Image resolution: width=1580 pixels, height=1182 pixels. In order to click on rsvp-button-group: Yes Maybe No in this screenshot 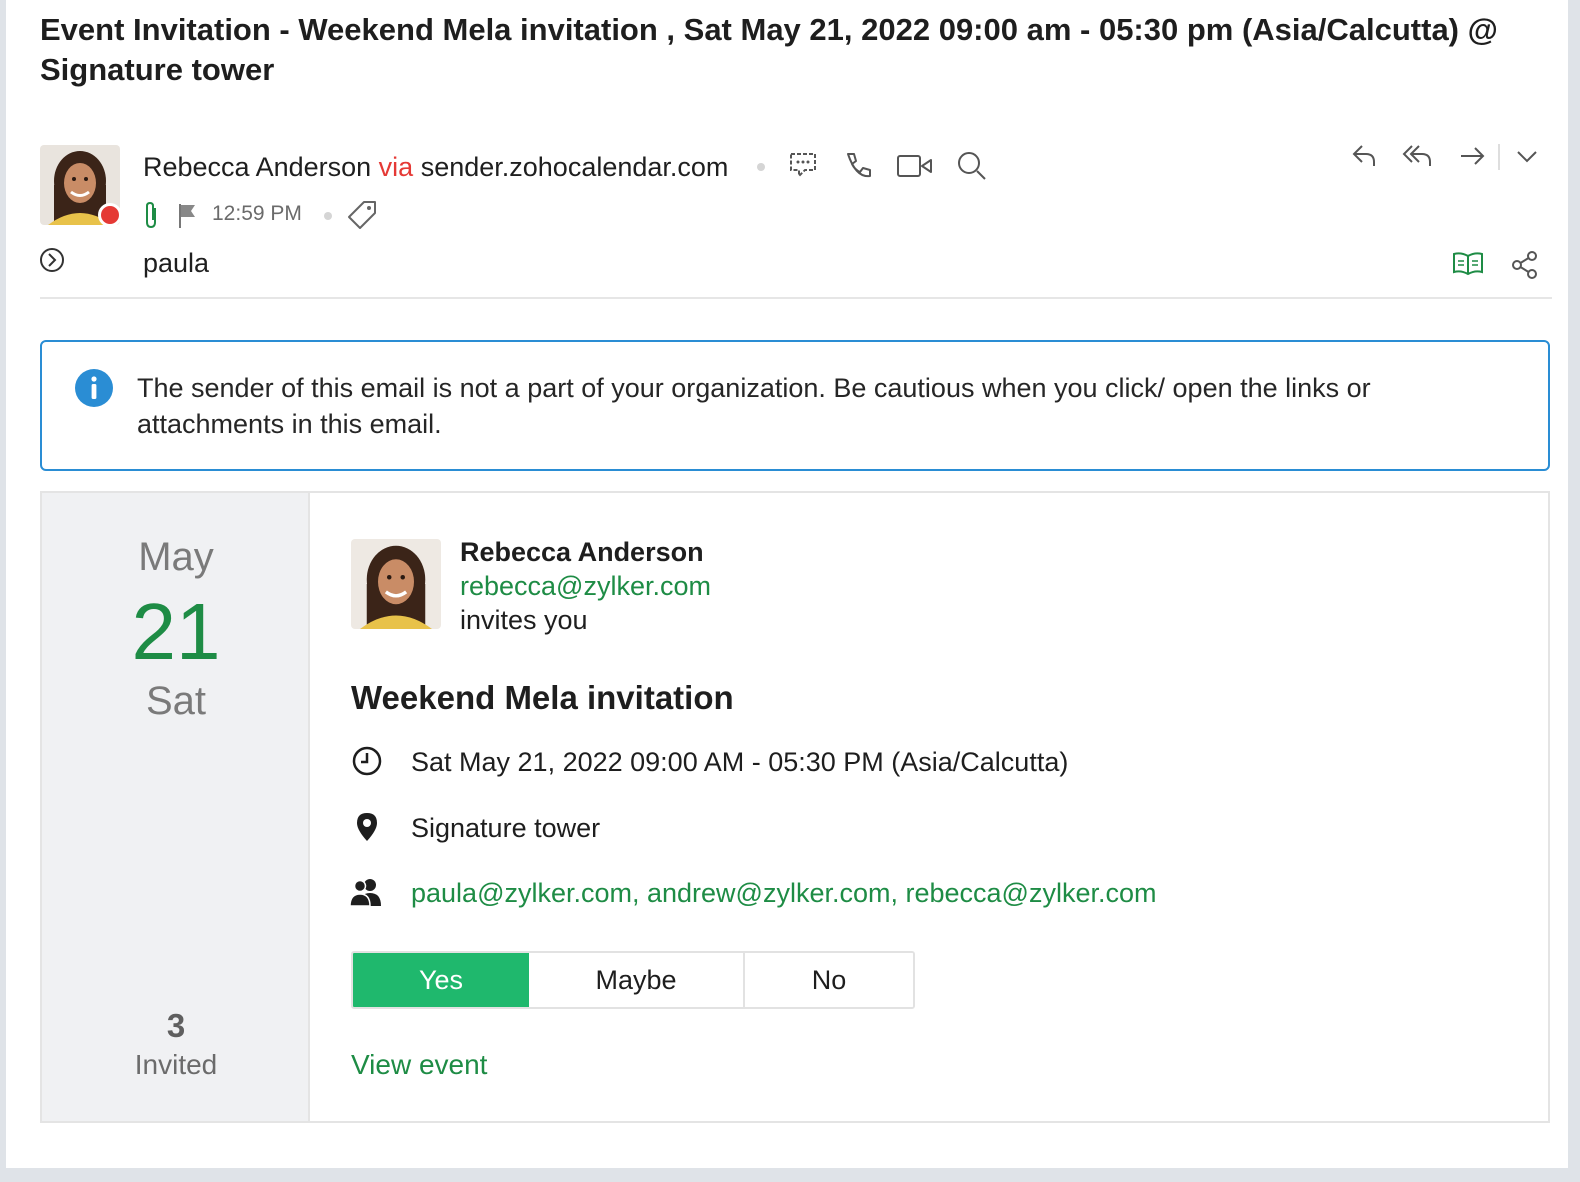, I will do `click(633, 980)`.